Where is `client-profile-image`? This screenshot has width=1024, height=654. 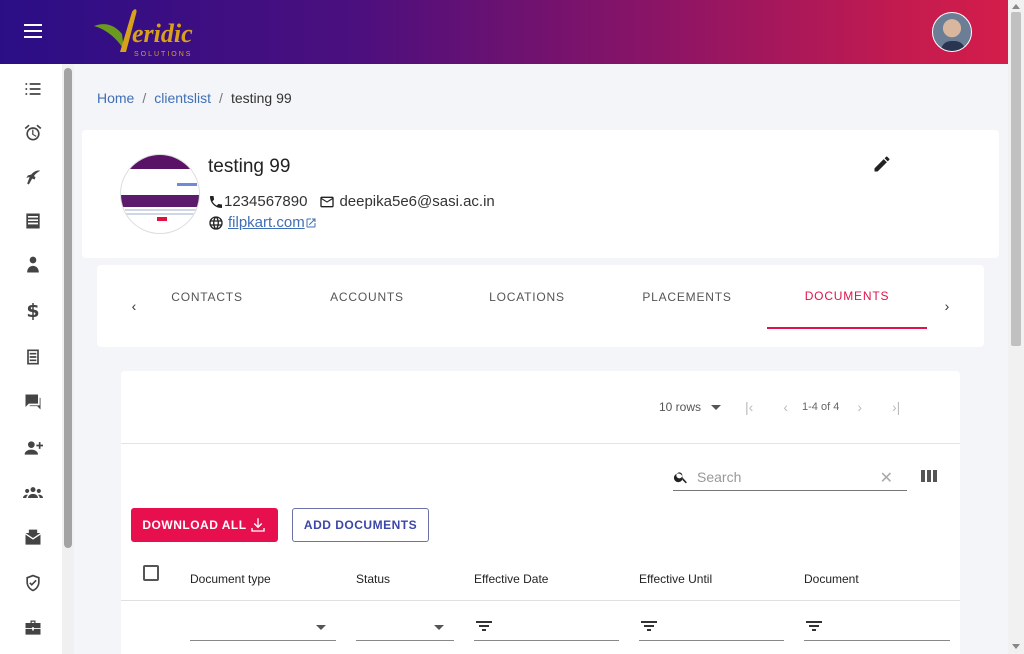 client-profile-image is located at coordinates (160, 194).